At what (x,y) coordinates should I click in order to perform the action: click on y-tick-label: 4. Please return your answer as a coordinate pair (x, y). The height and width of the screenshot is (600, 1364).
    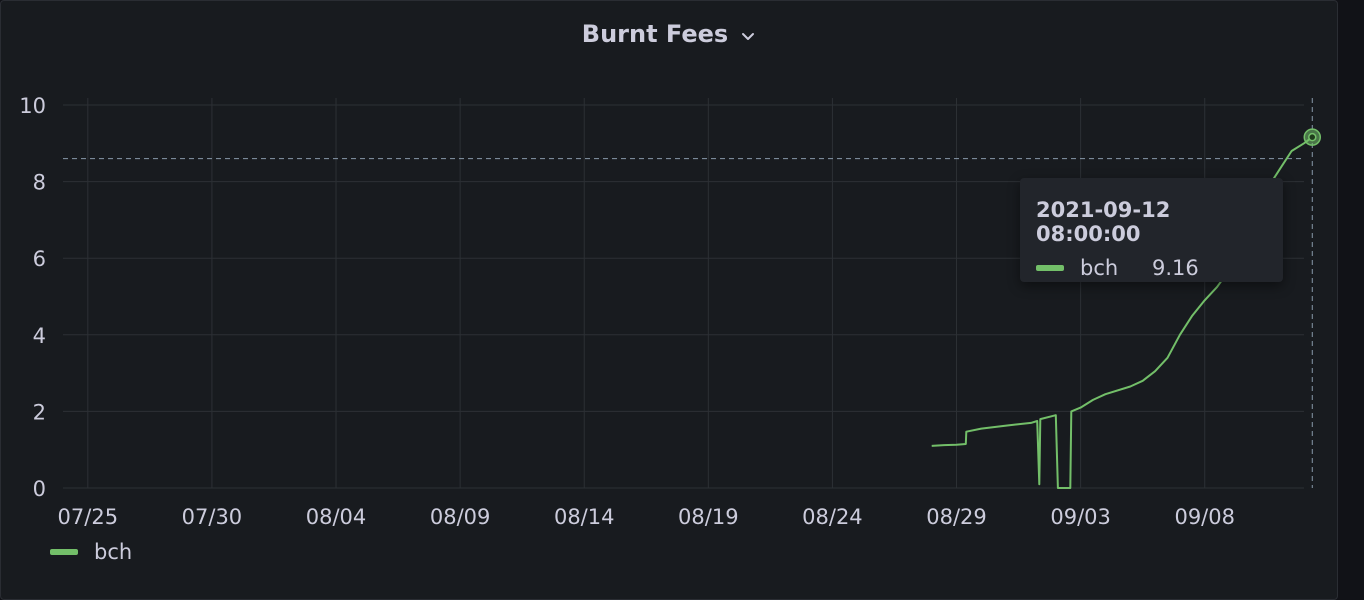
    Looking at the image, I should click on (39, 336).